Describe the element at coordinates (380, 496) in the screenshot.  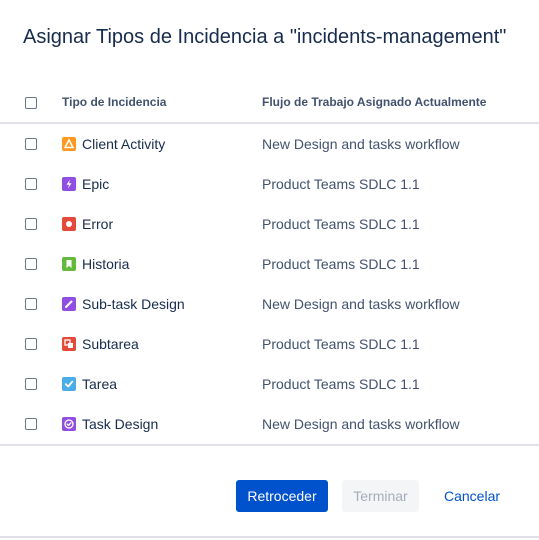
I see `finish-button: Terminar` at that location.